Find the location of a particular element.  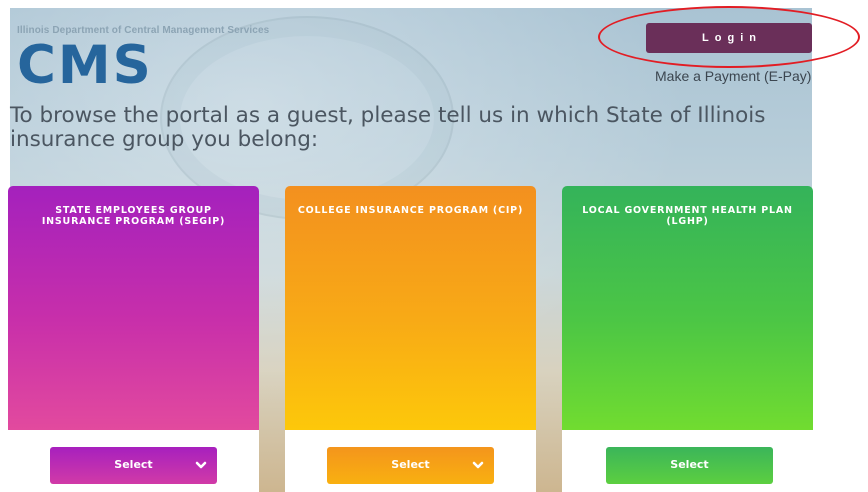

group-title-cip: COLLEGE INSURANCE PROGRAM (CIP) is located at coordinates (410, 210).